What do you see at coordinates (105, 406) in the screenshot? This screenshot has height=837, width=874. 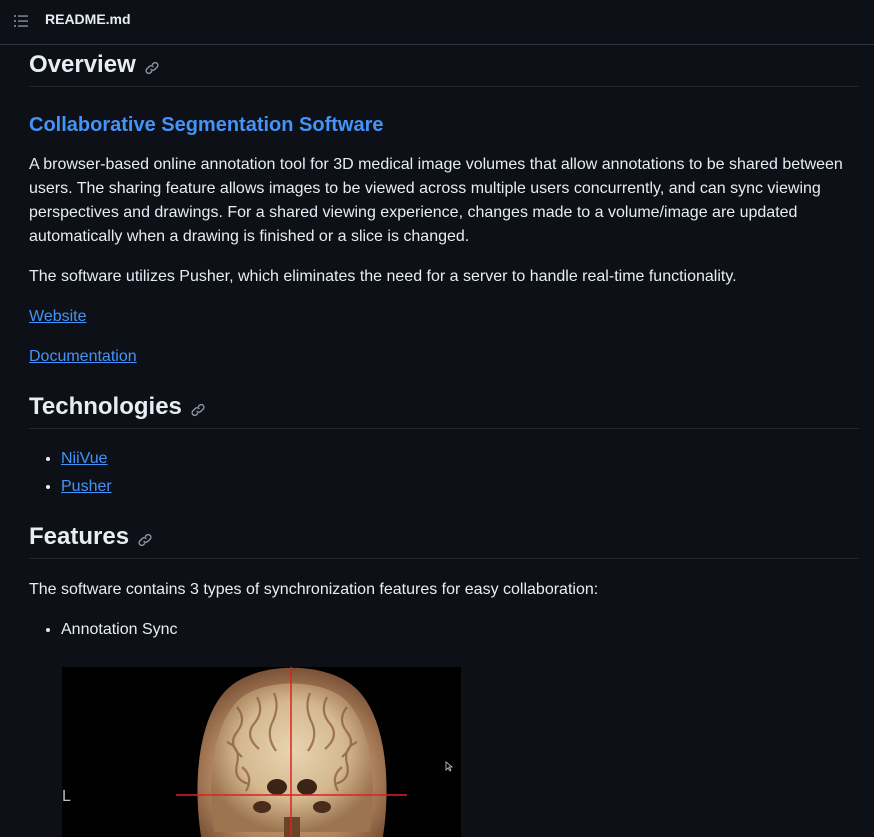 I see `heading-technologies-text: Technologies` at bounding box center [105, 406].